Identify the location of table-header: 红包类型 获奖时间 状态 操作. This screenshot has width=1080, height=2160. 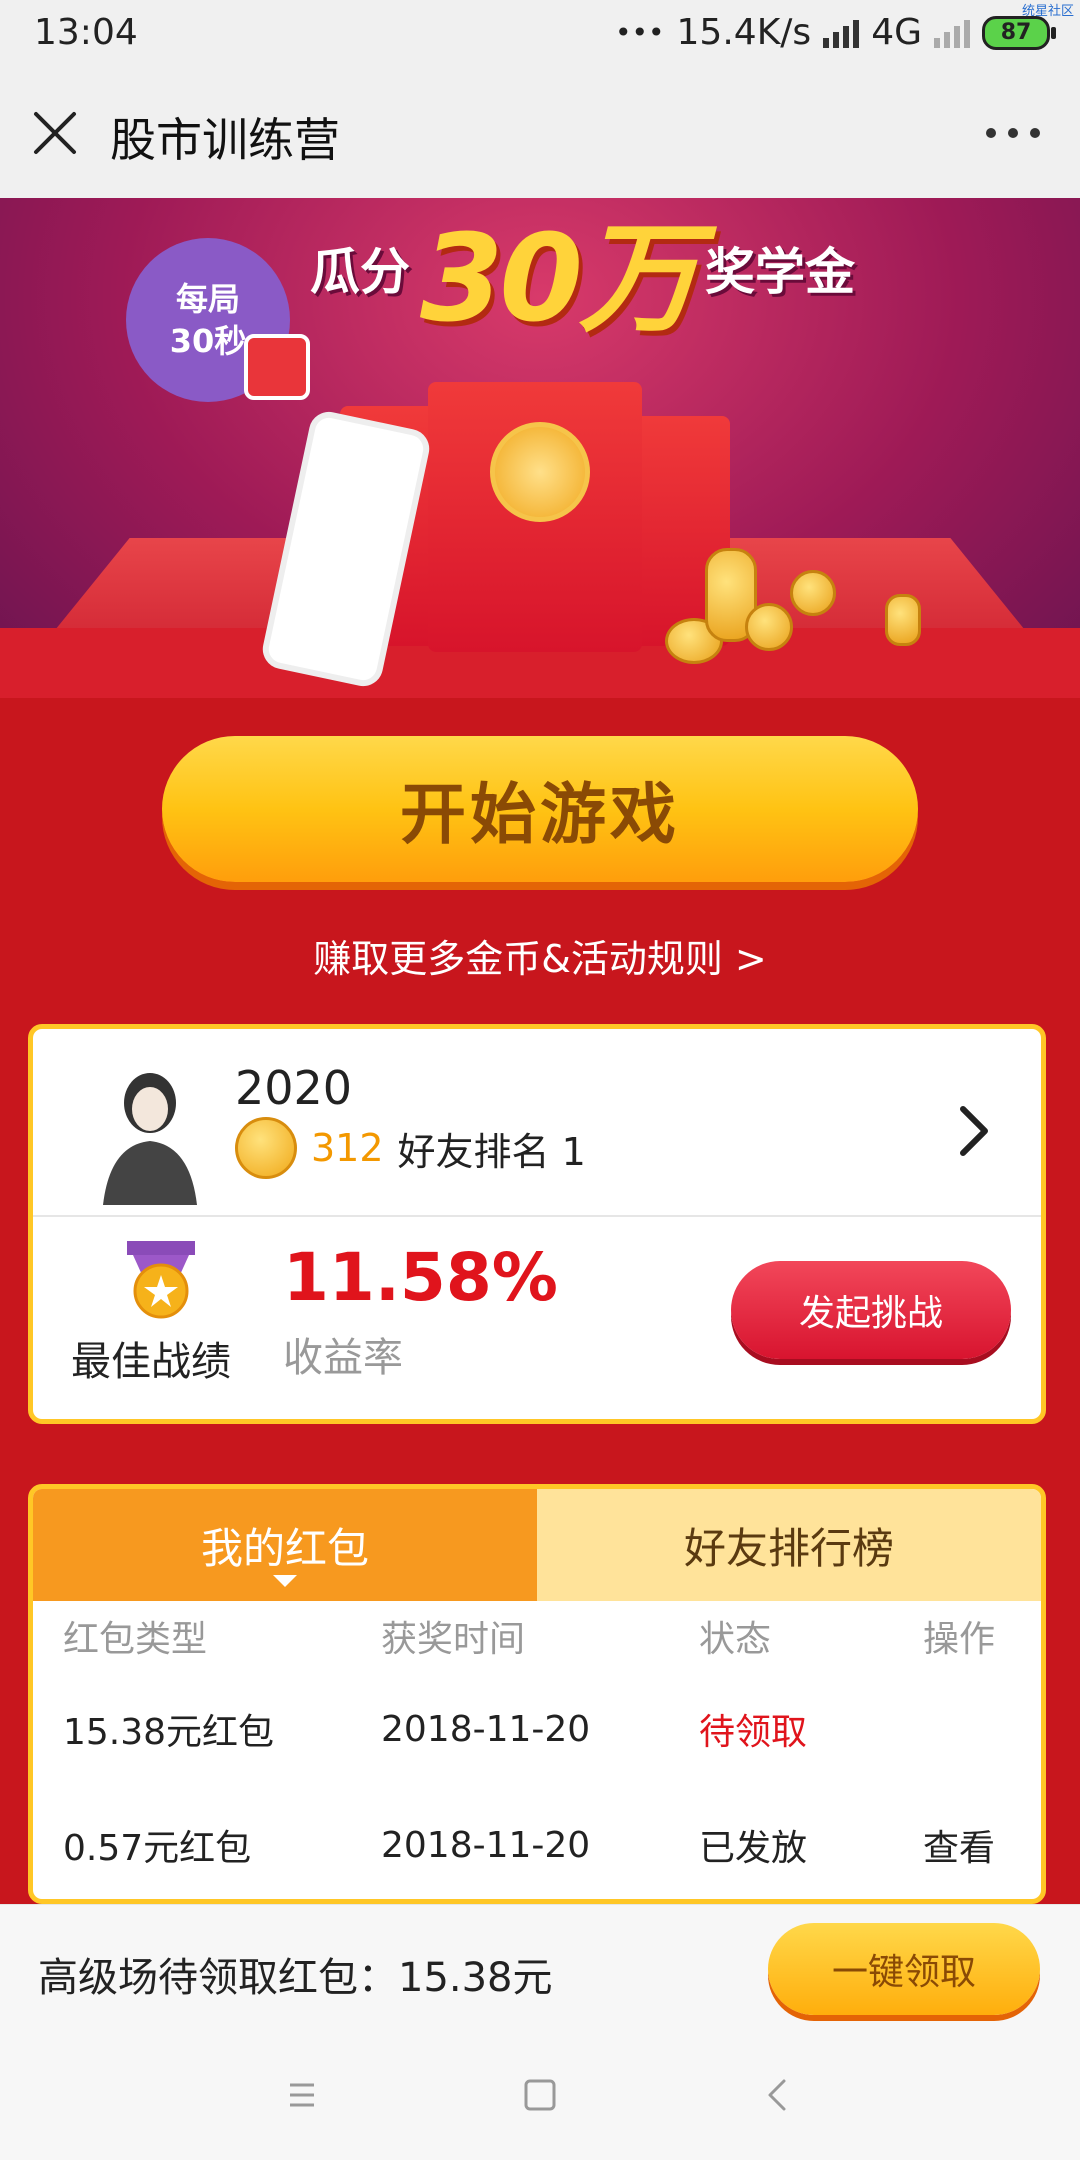
(537, 1636).